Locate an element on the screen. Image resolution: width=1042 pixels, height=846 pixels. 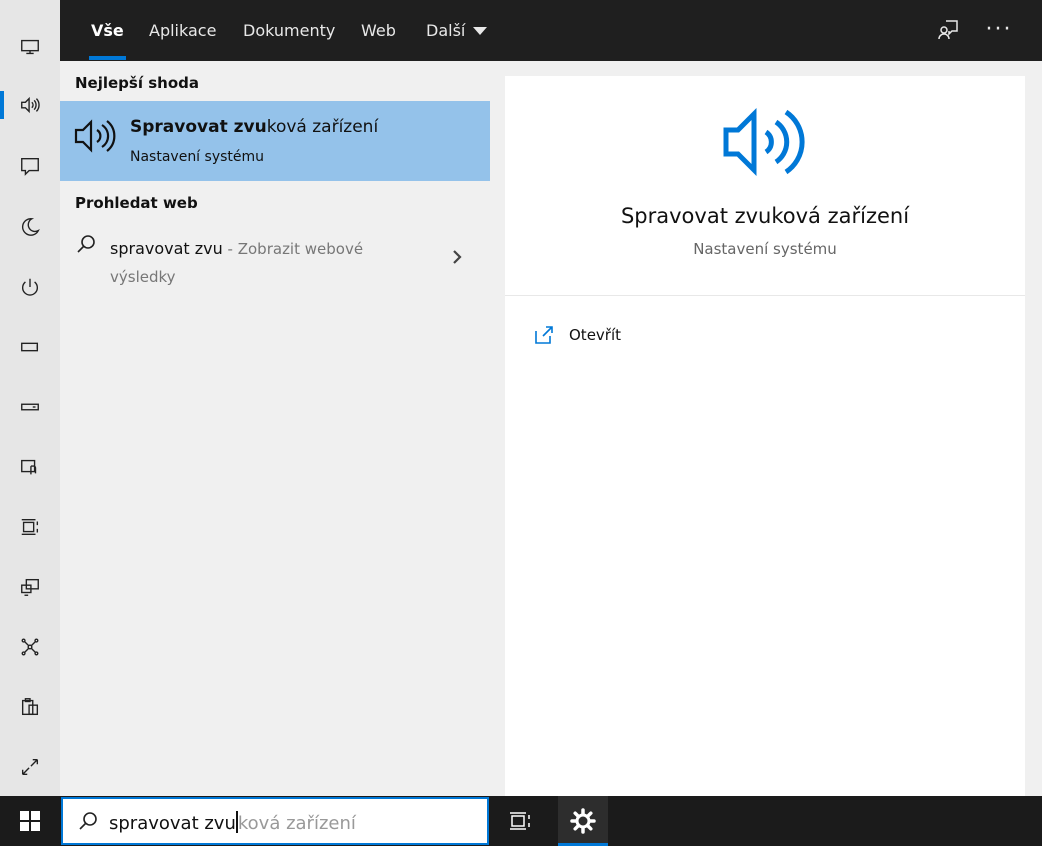
rail-remote-desktop is located at coordinates (30, 767).